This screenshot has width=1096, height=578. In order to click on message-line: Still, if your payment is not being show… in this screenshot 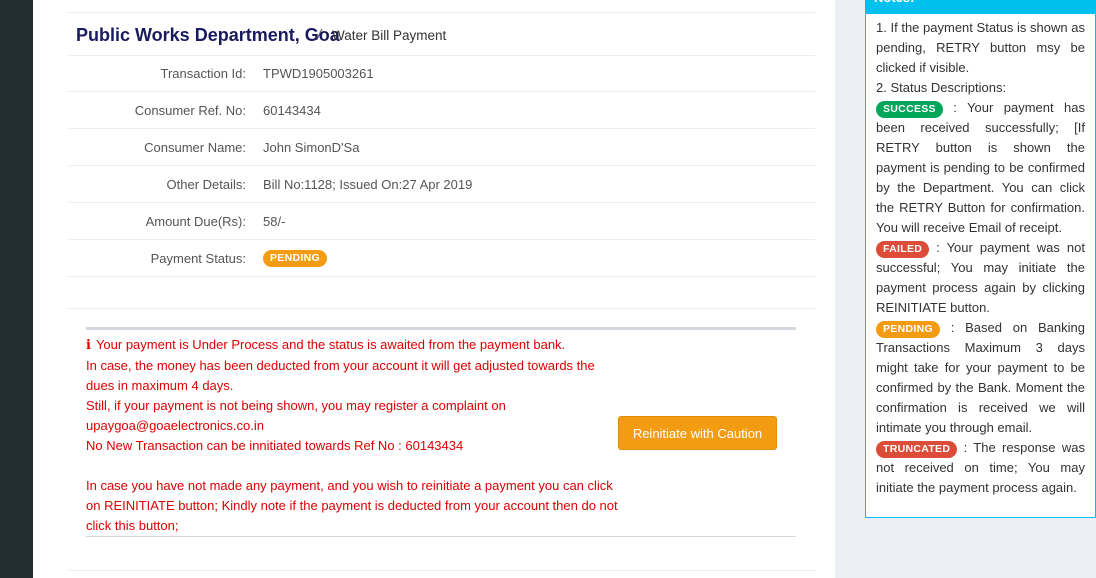, I will do `click(296, 415)`.